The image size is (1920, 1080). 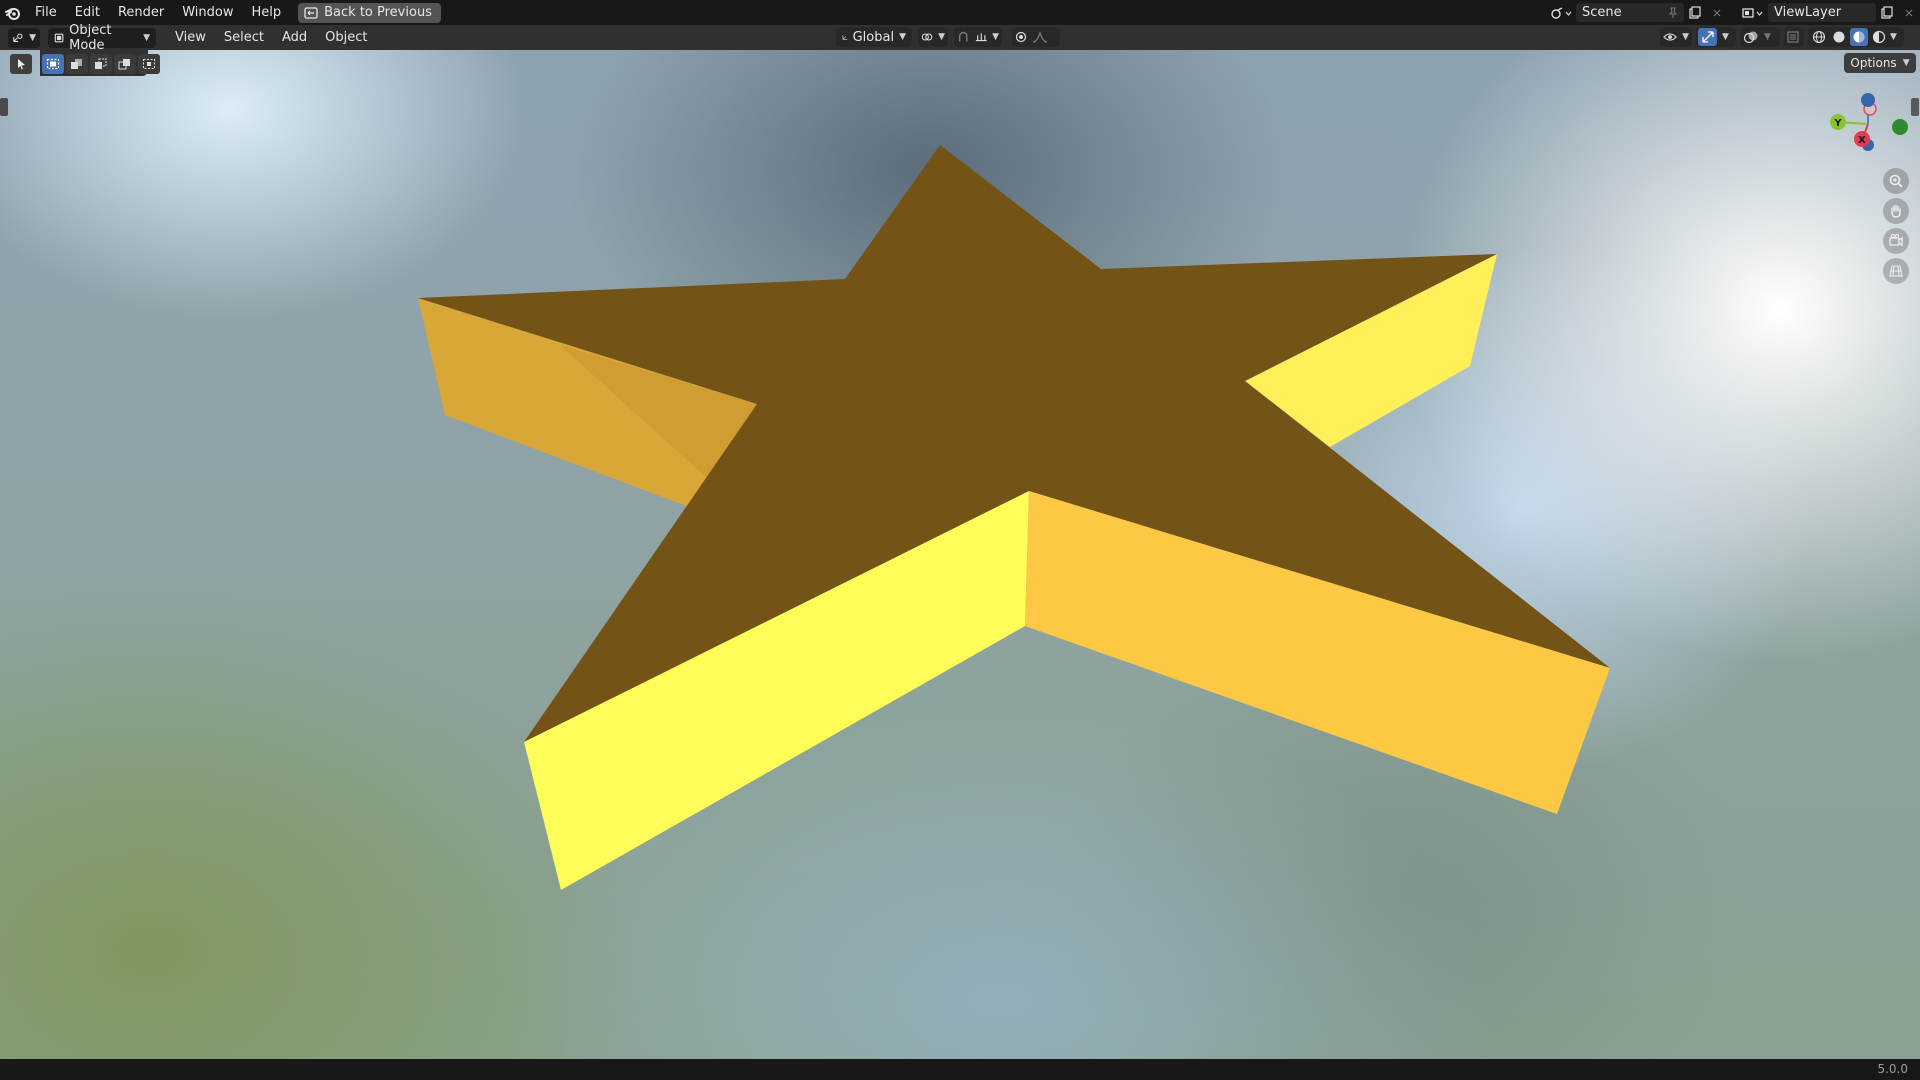 What do you see at coordinates (1873, 63) in the screenshot?
I see `options-label: Options` at bounding box center [1873, 63].